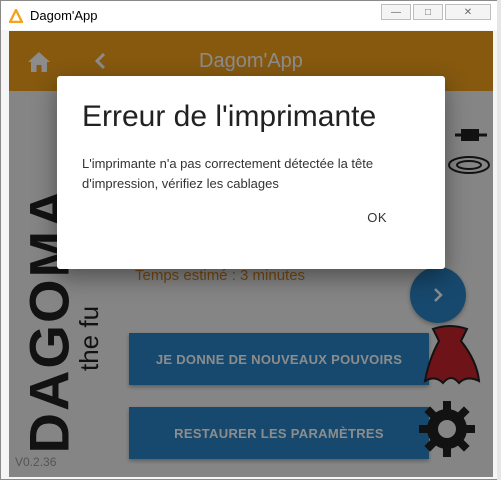  I want to click on dialog-title: Erreur de l'imprimante, so click(229, 116).